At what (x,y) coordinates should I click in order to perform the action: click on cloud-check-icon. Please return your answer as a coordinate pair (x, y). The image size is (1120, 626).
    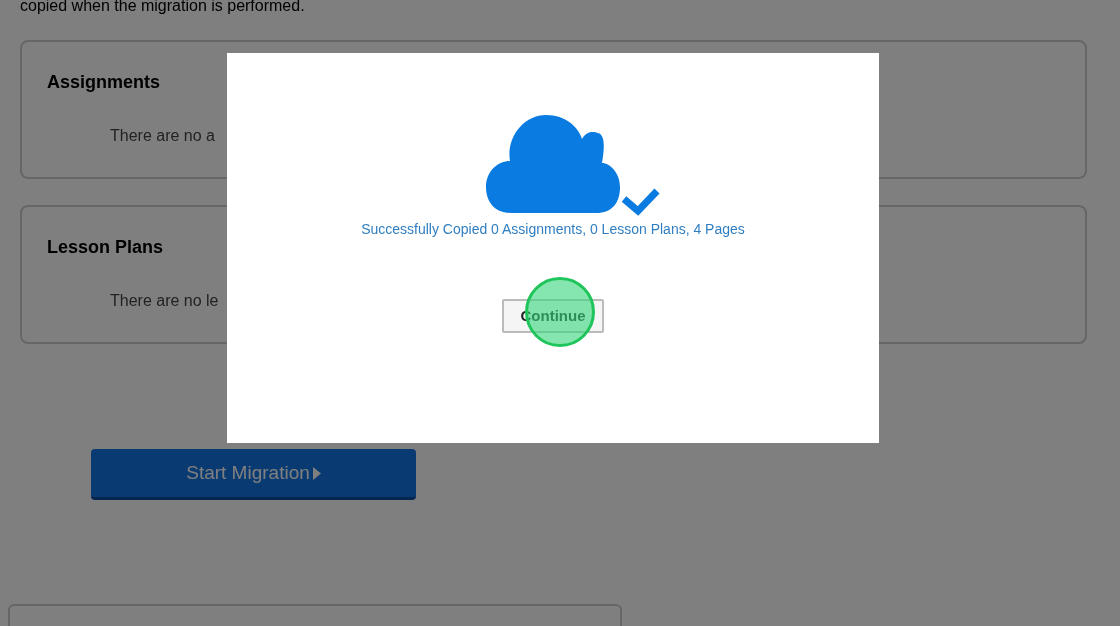
    Looking at the image, I should click on (573, 165).